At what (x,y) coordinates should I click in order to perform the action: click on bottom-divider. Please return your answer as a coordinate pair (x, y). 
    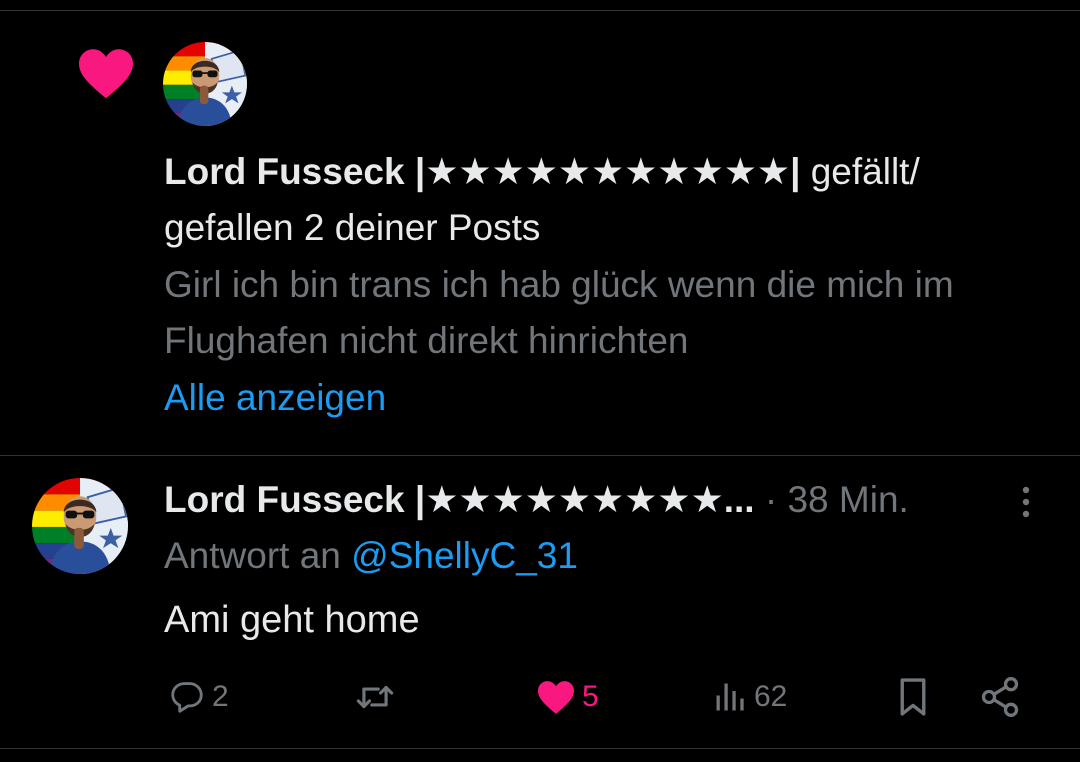
    Looking at the image, I should click on (540, 748).